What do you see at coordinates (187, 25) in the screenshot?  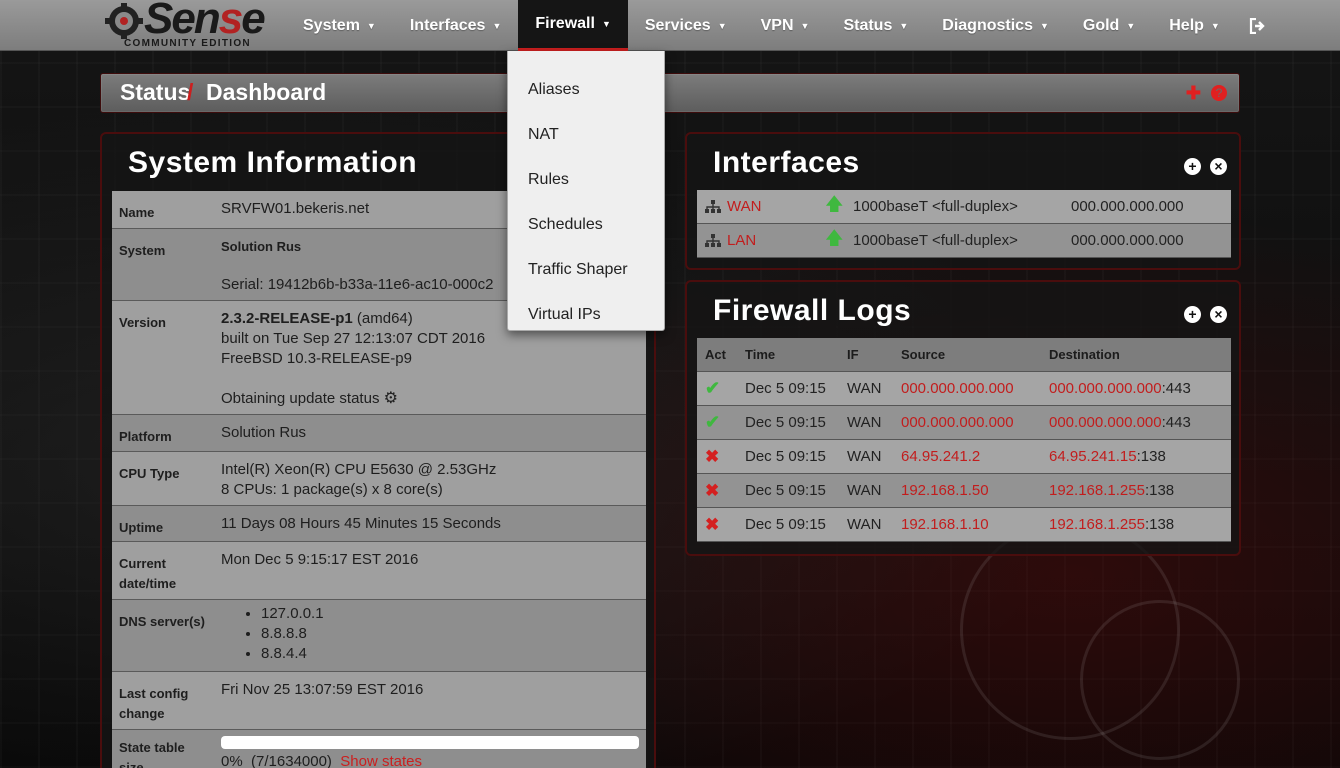 I see `brand-logo: Sense COMMUNITY EDITION` at bounding box center [187, 25].